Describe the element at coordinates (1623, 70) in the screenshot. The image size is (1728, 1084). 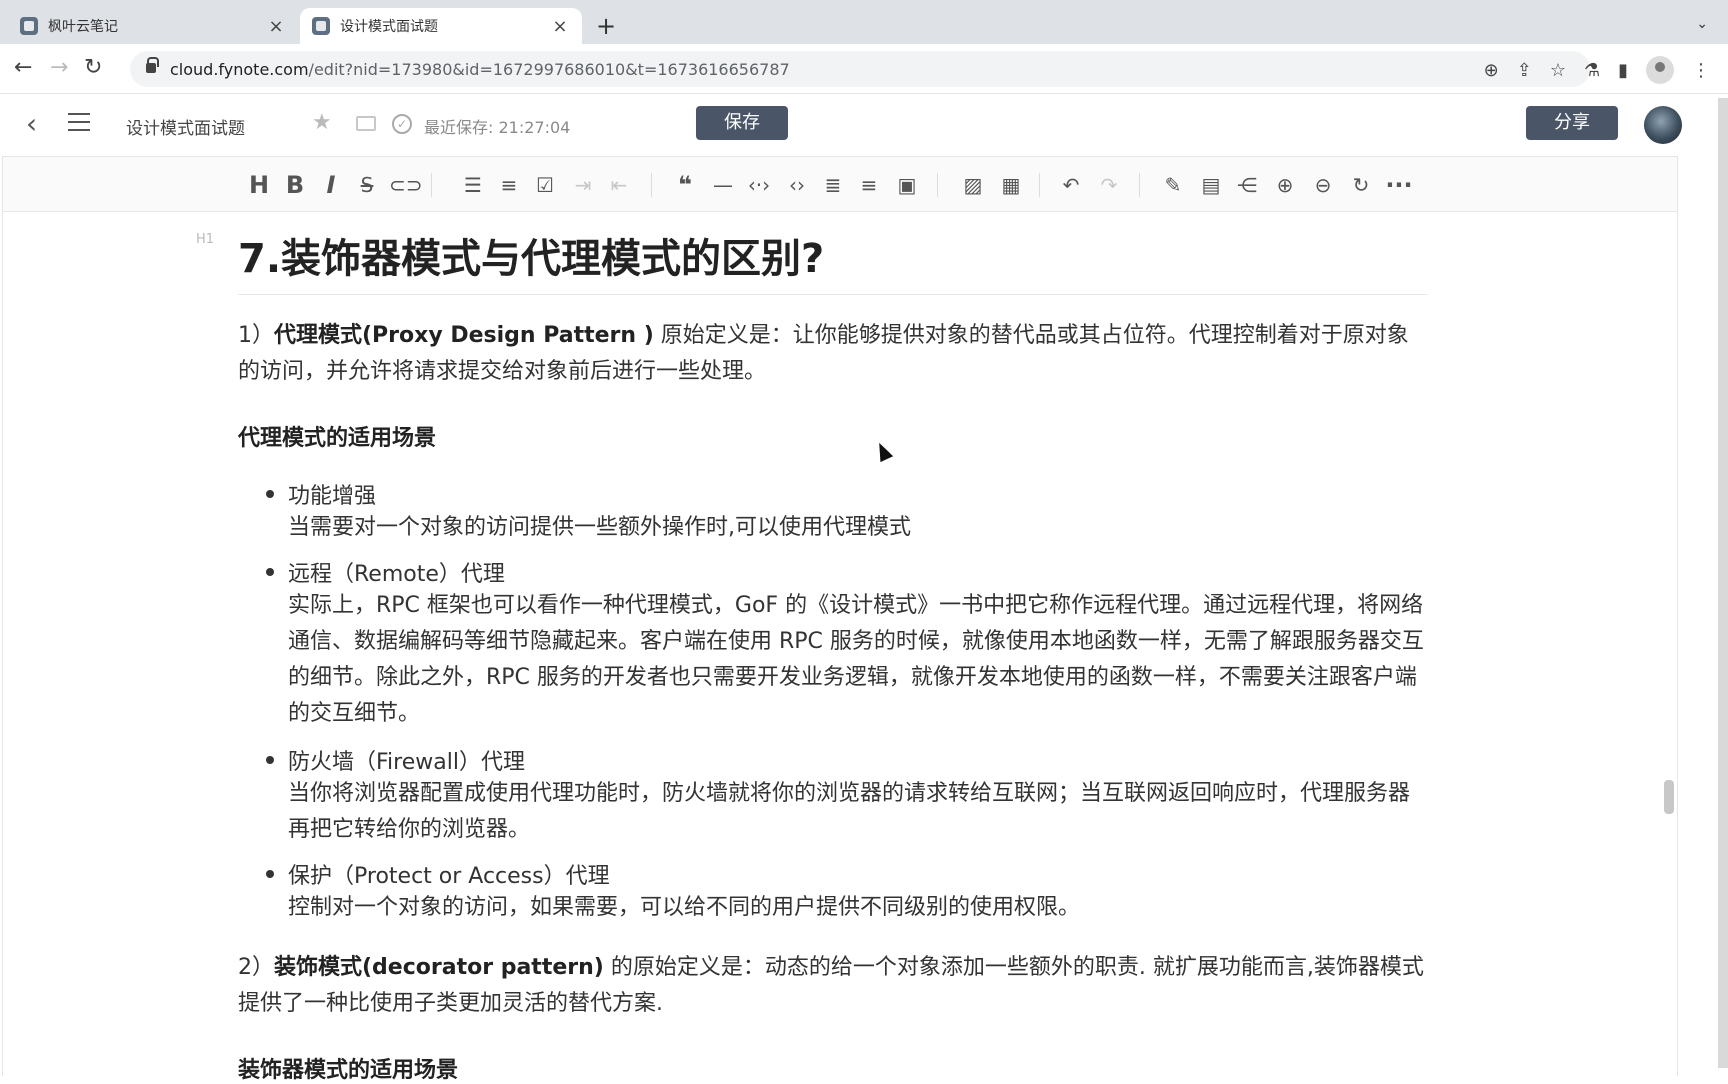
I see `side-panel-icon: ▮` at that location.